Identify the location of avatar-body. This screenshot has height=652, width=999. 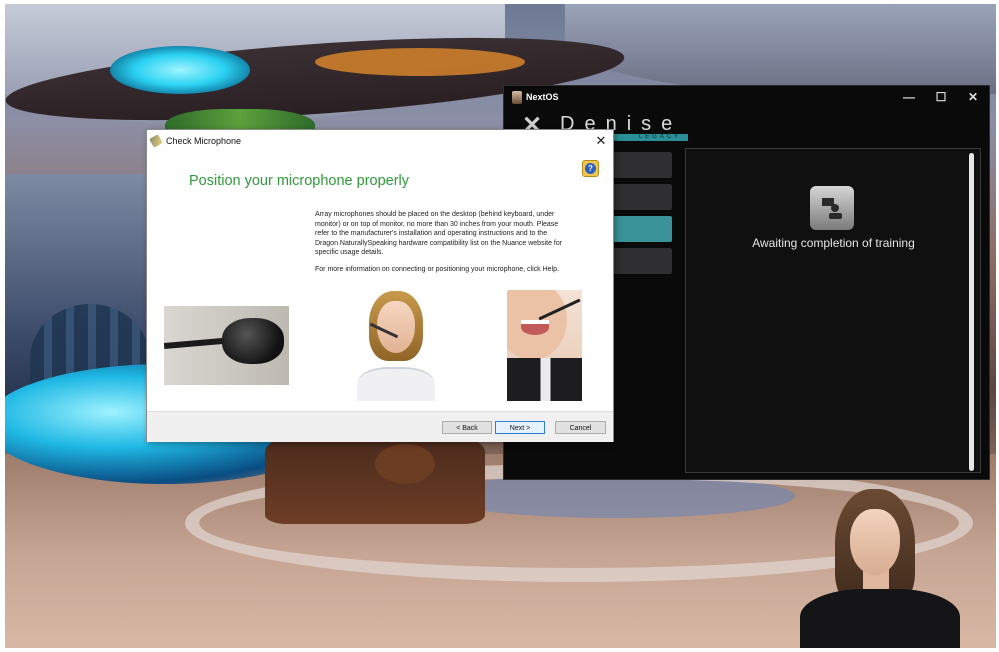
(880, 618).